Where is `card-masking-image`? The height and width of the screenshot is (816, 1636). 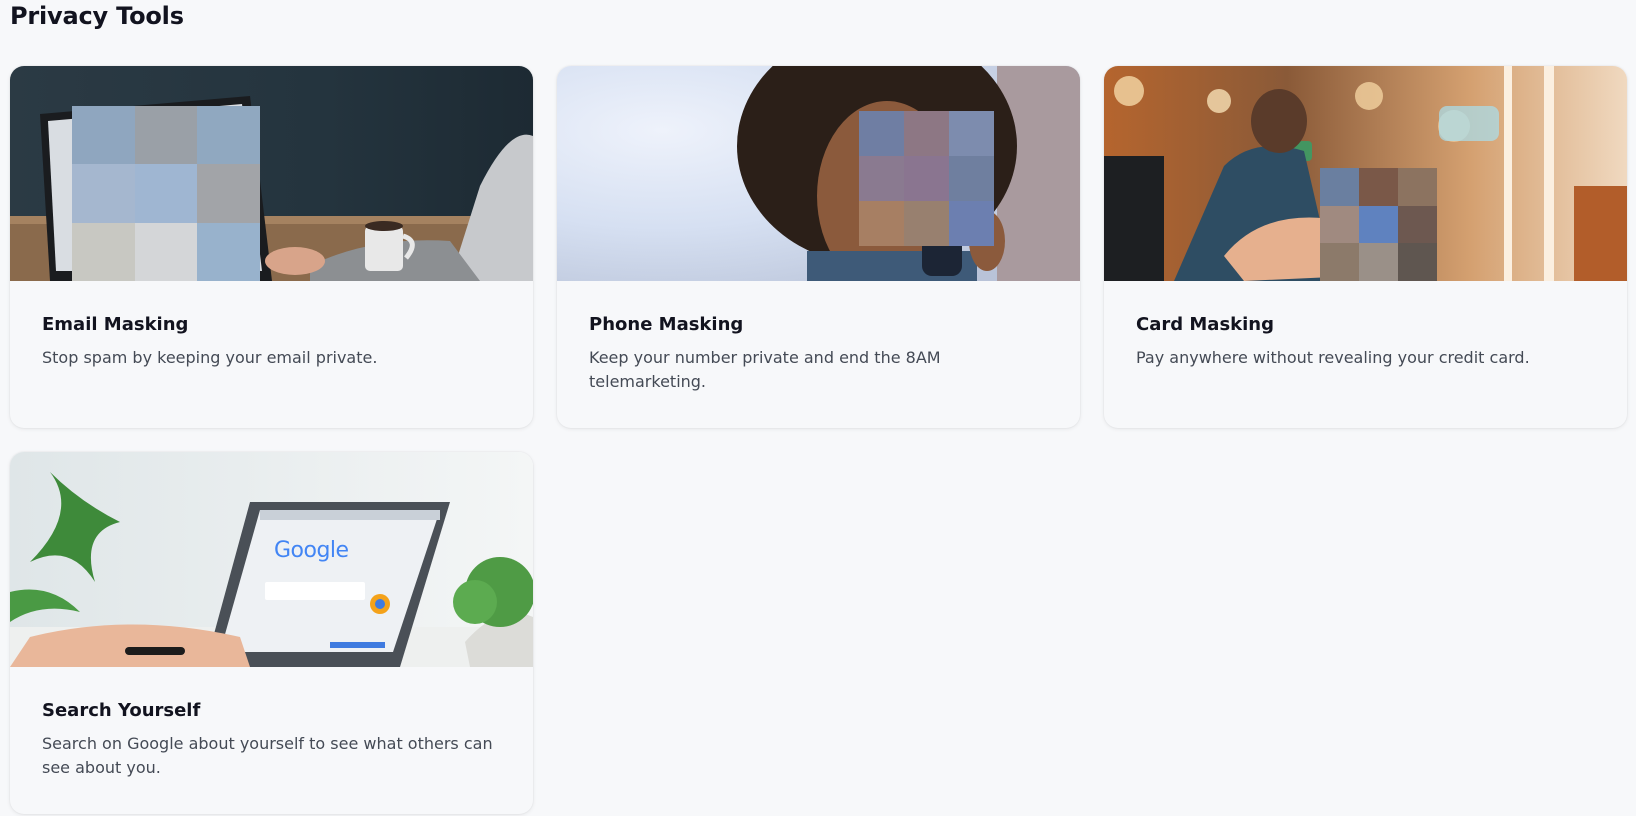
card-masking-image is located at coordinates (1365, 173).